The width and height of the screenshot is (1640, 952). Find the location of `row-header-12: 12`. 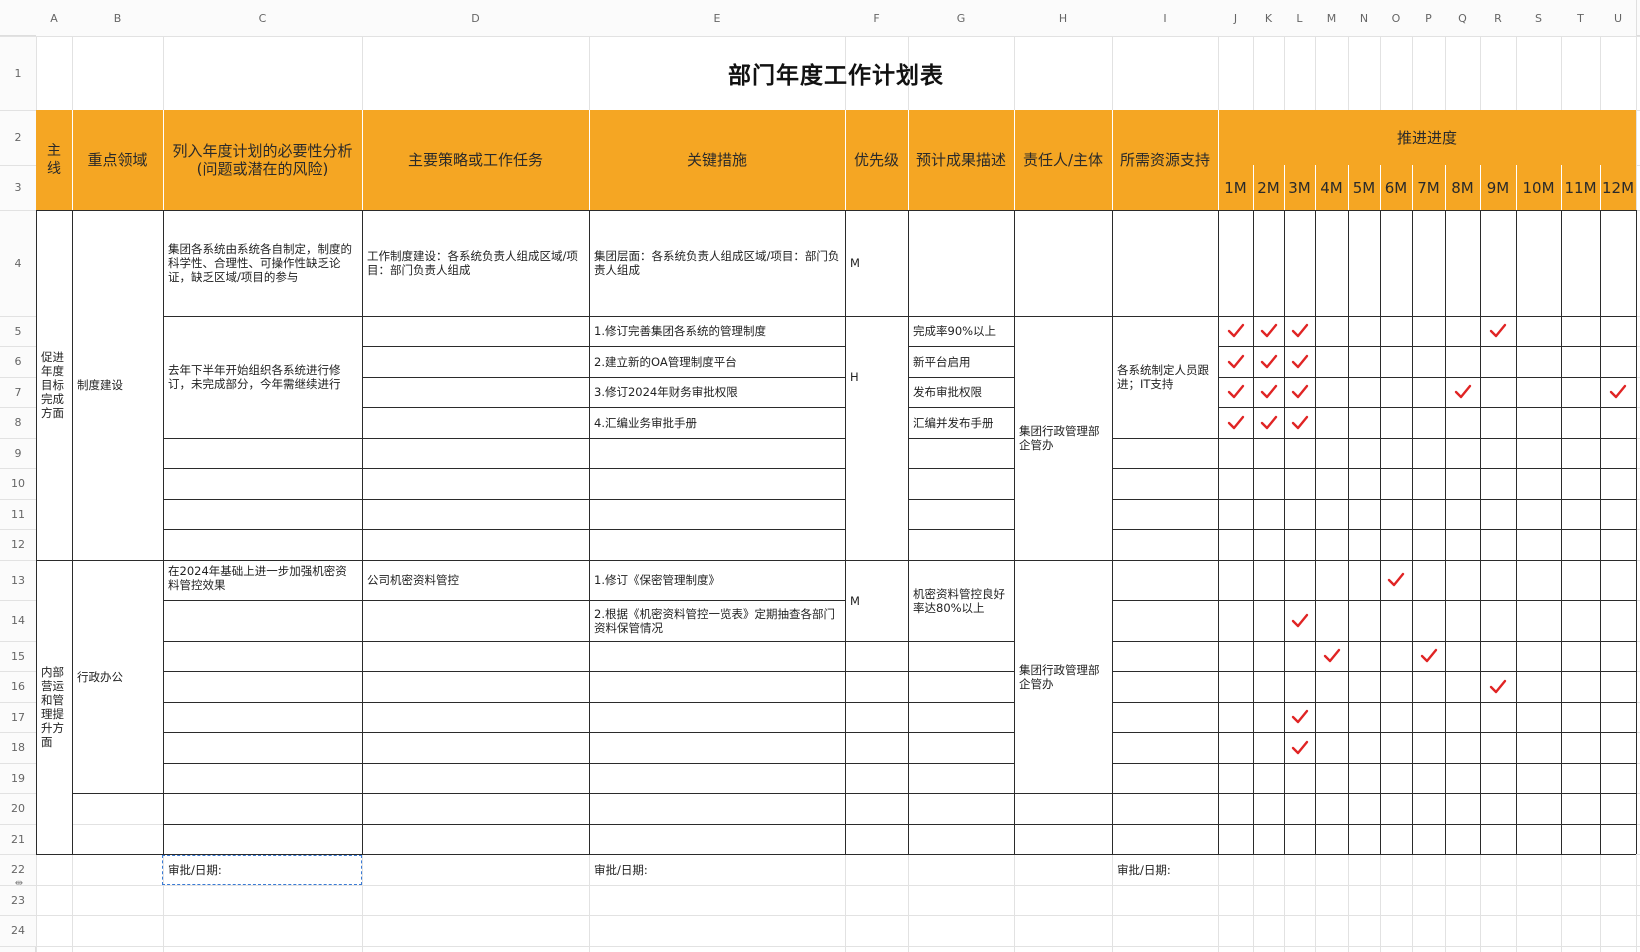

row-header-12: 12 is located at coordinates (18, 544).